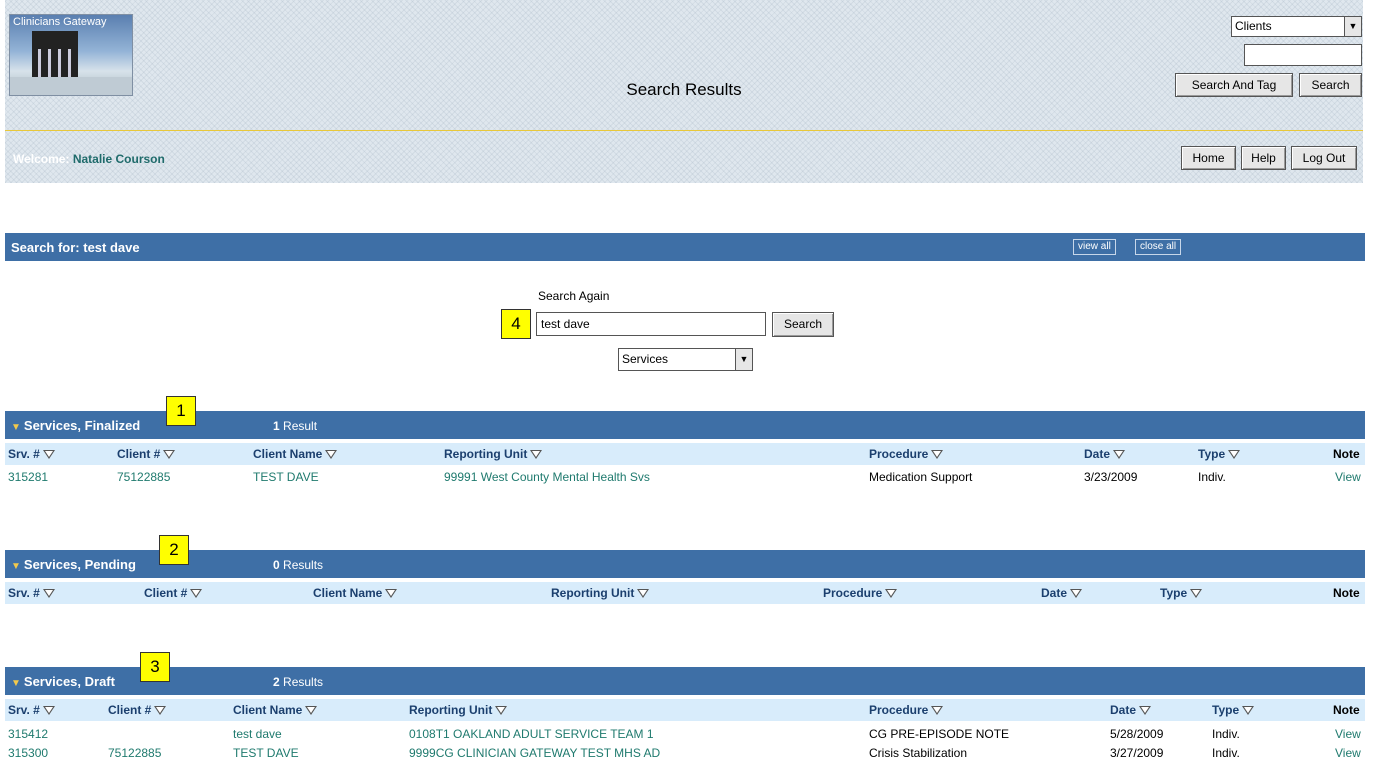 This screenshot has height=766, width=1377. I want to click on result-count: 0 Results, so click(298, 565).